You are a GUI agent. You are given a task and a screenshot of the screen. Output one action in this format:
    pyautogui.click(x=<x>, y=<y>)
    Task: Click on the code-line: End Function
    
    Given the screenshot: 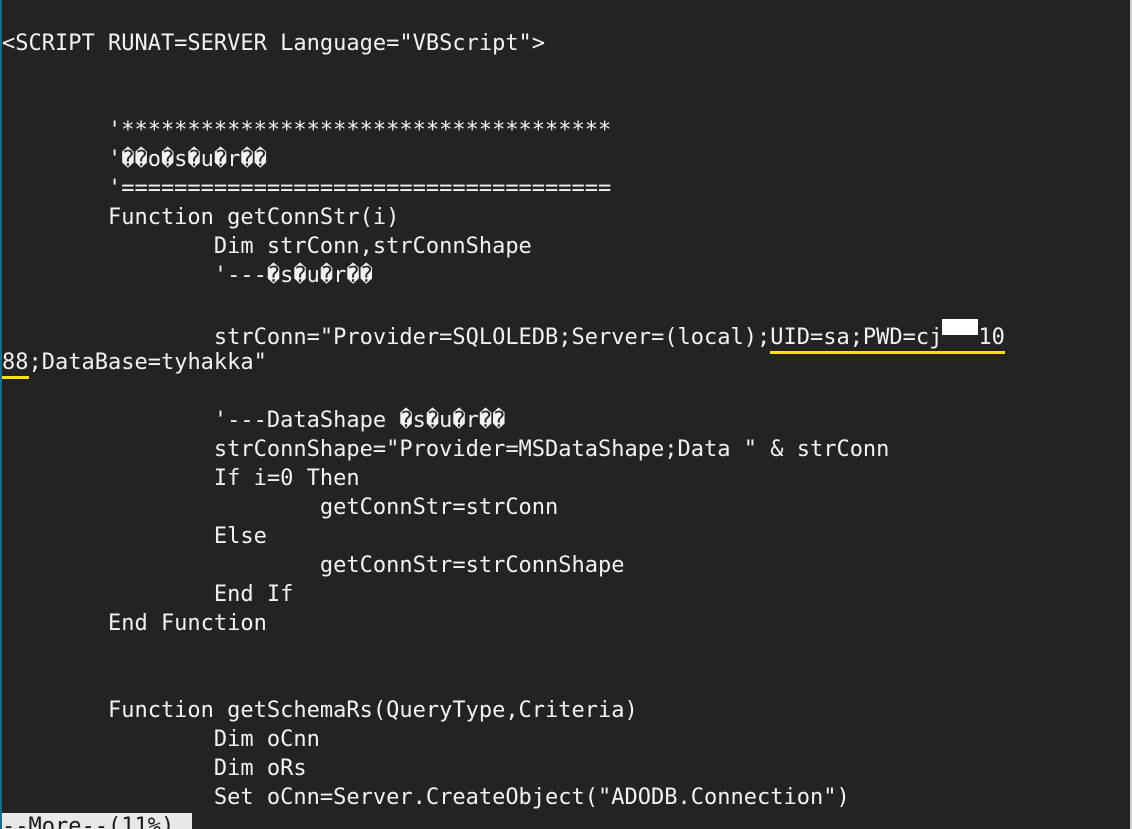 What is the action you would take?
    pyautogui.click(x=134, y=623)
    